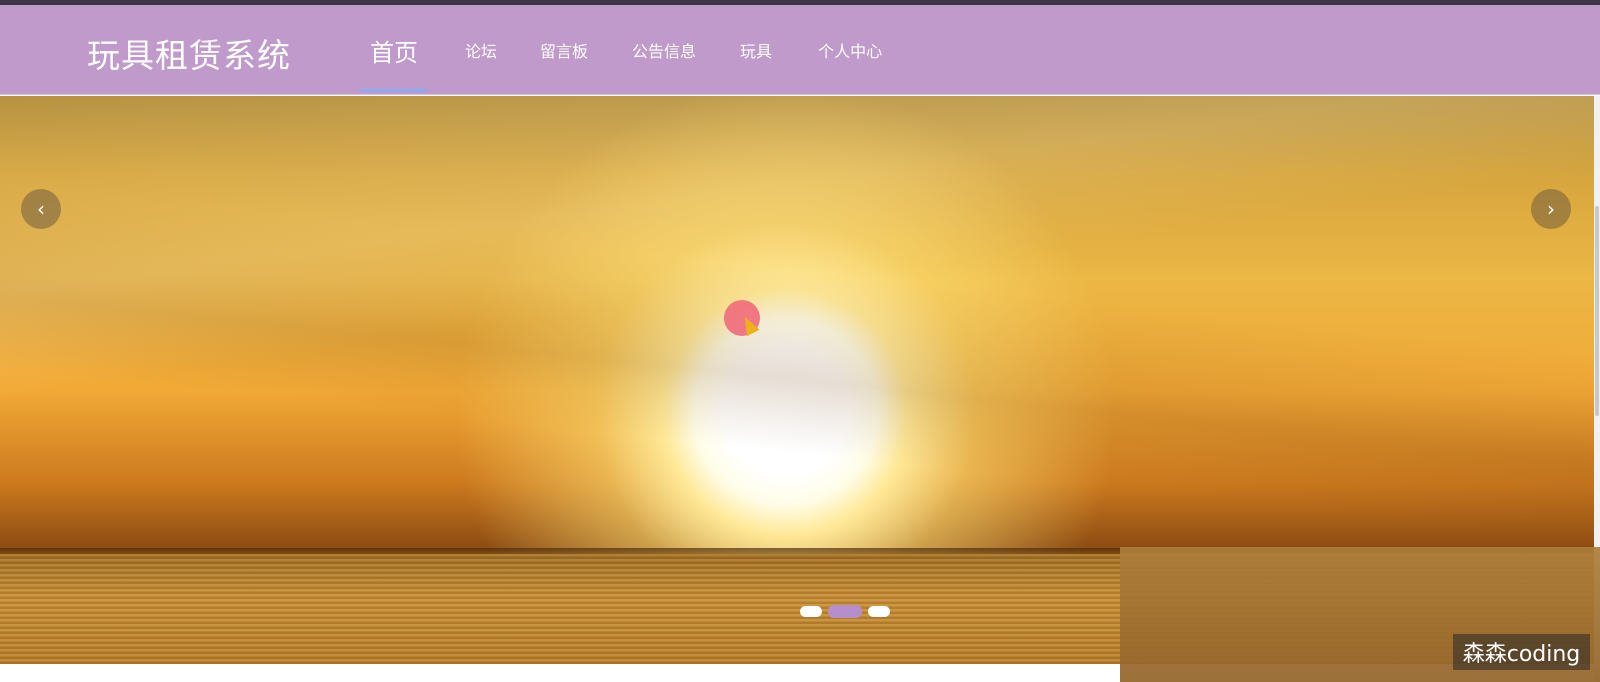  What do you see at coordinates (1521, 652) in the screenshot?
I see `video-watermark: 森森coding` at bounding box center [1521, 652].